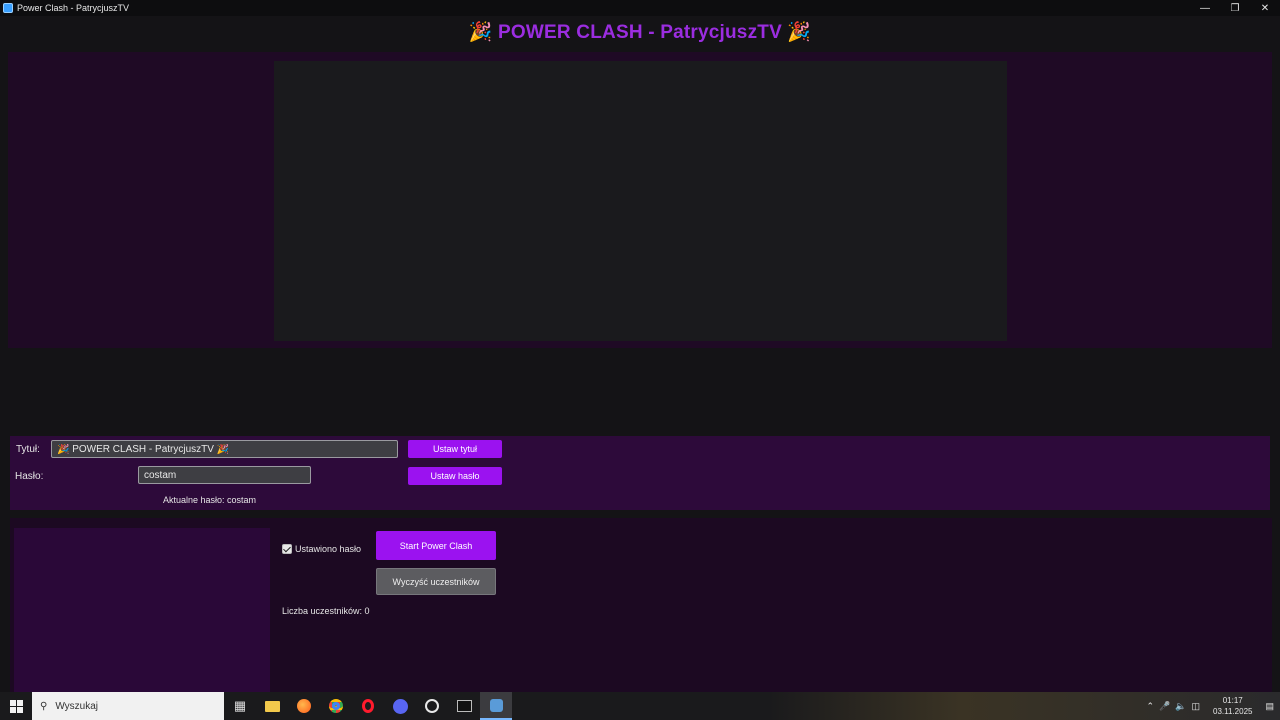  I want to click on set-password-button: Ustaw hasło, so click(455, 476).